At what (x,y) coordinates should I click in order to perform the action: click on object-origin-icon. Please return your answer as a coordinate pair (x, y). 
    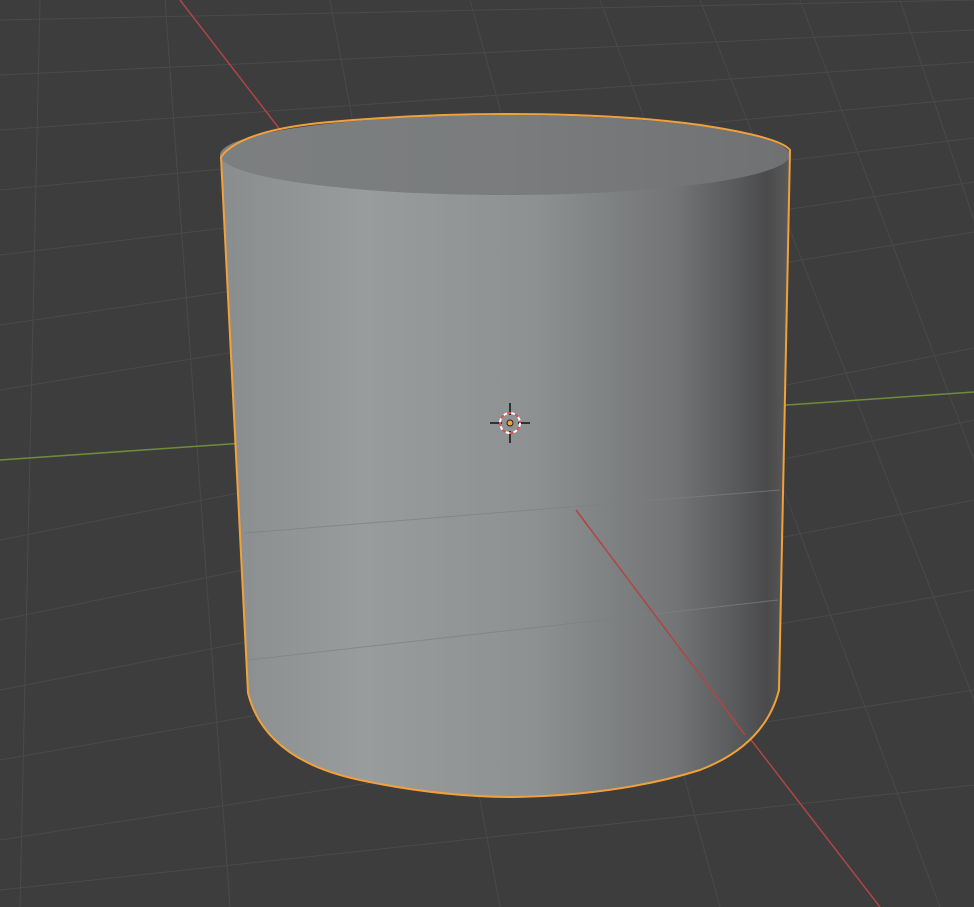
    Looking at the image, I should click on (510, 423).